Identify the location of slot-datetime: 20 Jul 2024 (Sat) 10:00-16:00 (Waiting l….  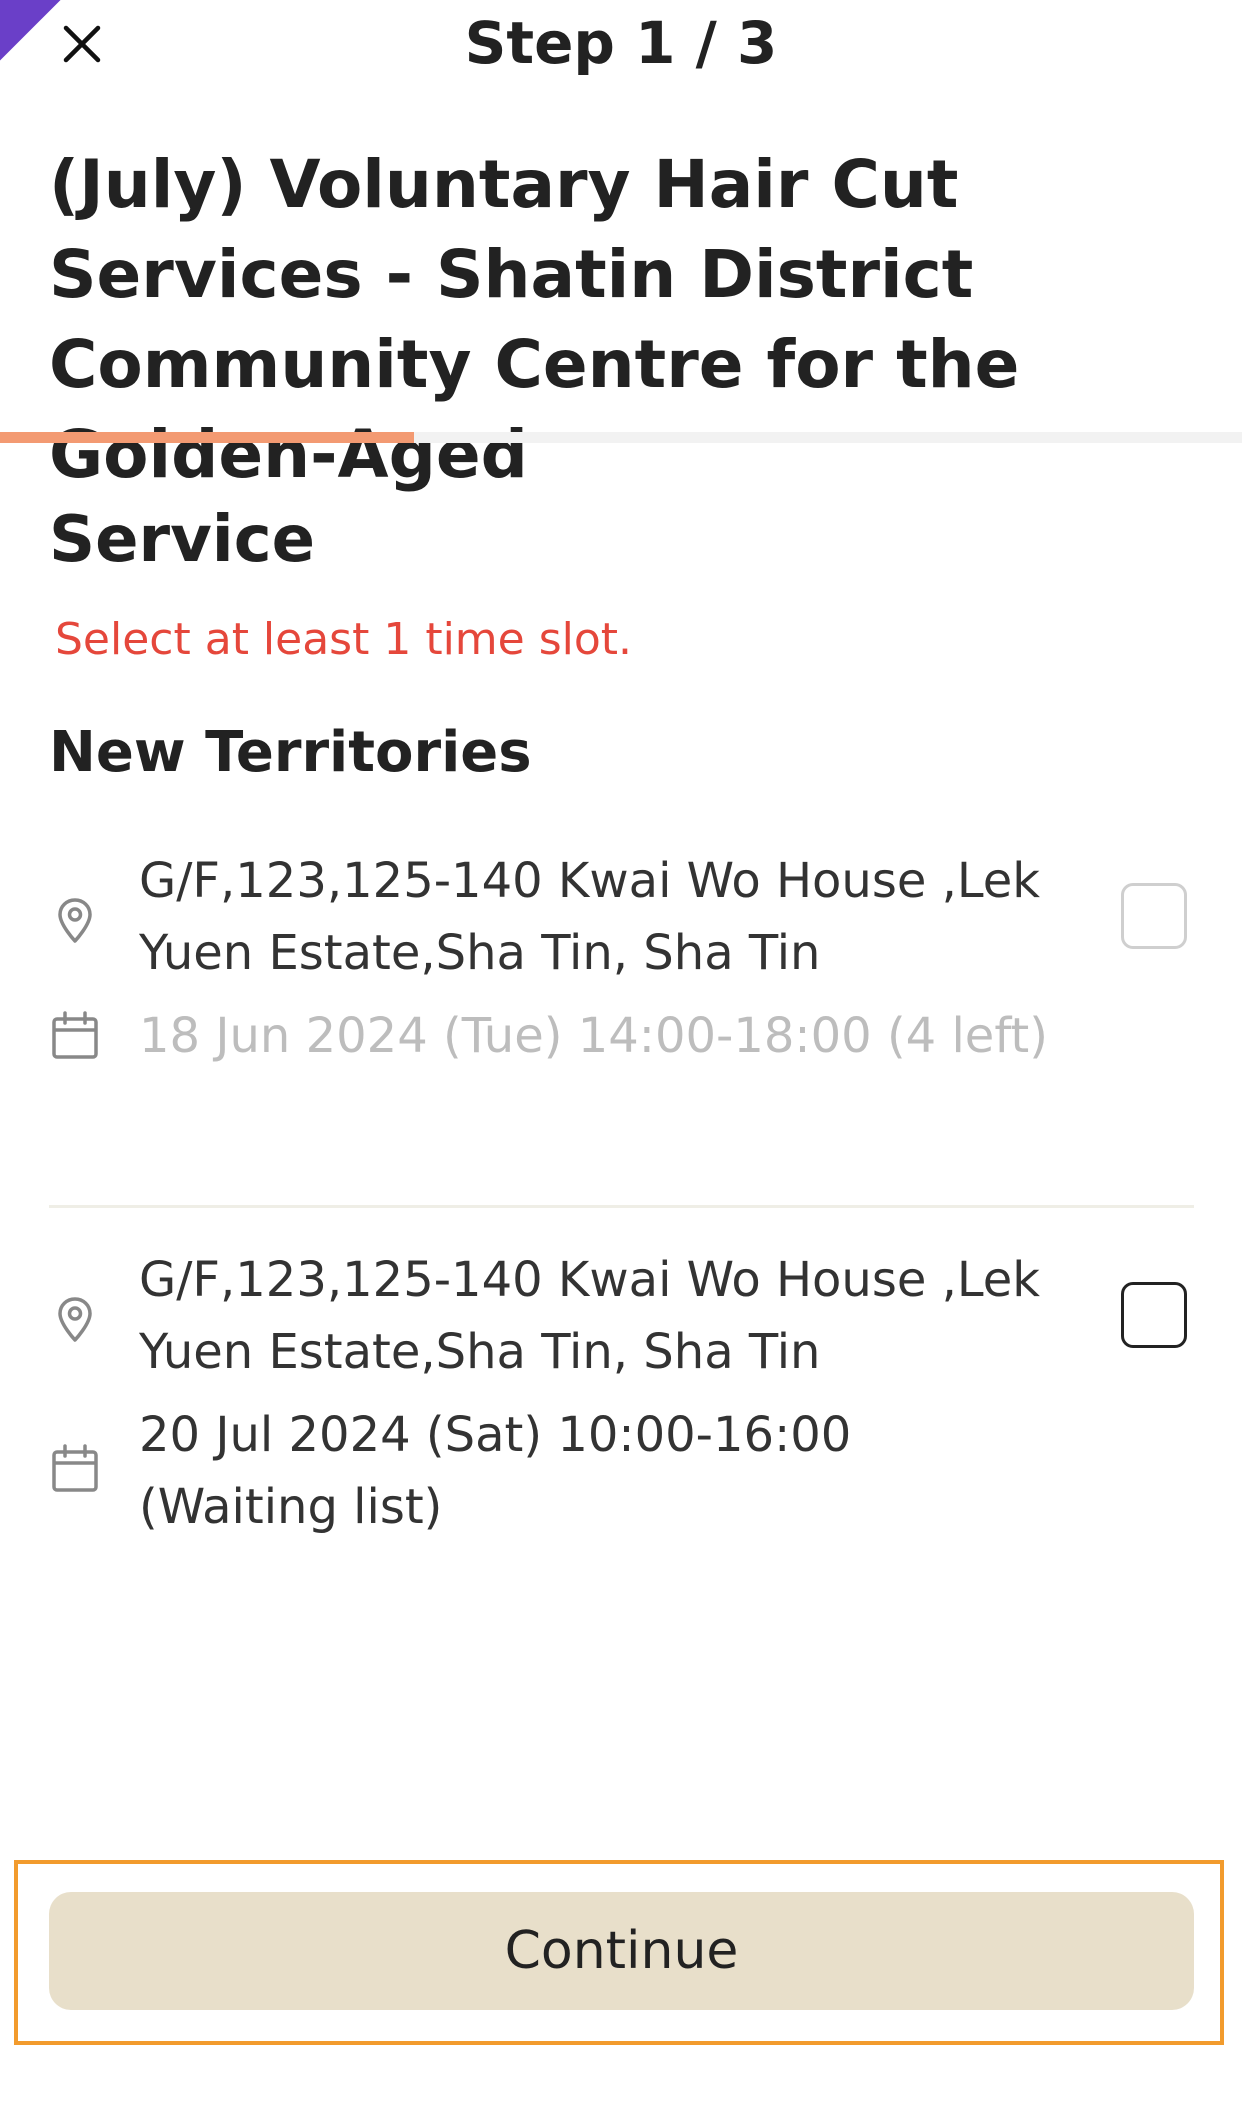
(495, 1471).